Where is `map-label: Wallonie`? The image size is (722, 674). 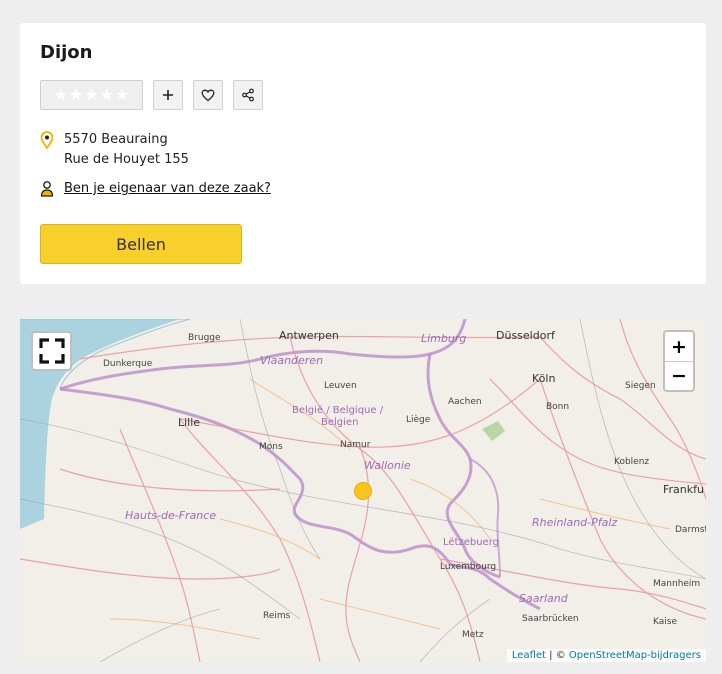
map-label: Wallonie is located at coordinates (387, 465).